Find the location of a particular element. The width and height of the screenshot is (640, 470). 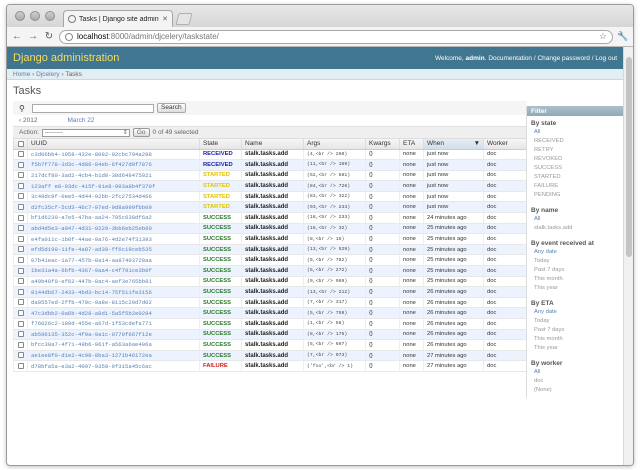

select-all-checkbox is located at coordinates (20, 144).